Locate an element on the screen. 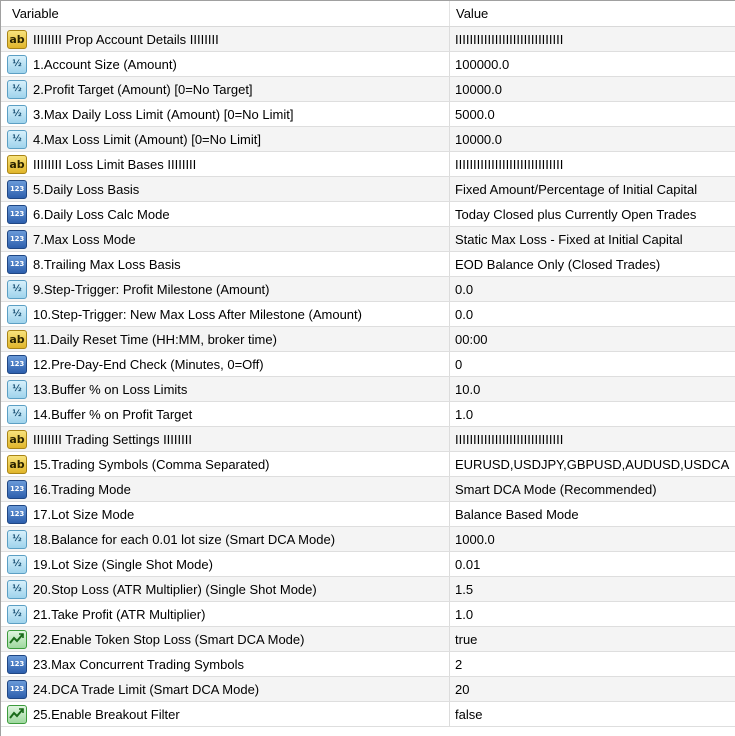 The image size is (735, 736). variable-name: 4.Max Loss Limit (Amount) [0=No Limit] is located at coordinates (147, 139).